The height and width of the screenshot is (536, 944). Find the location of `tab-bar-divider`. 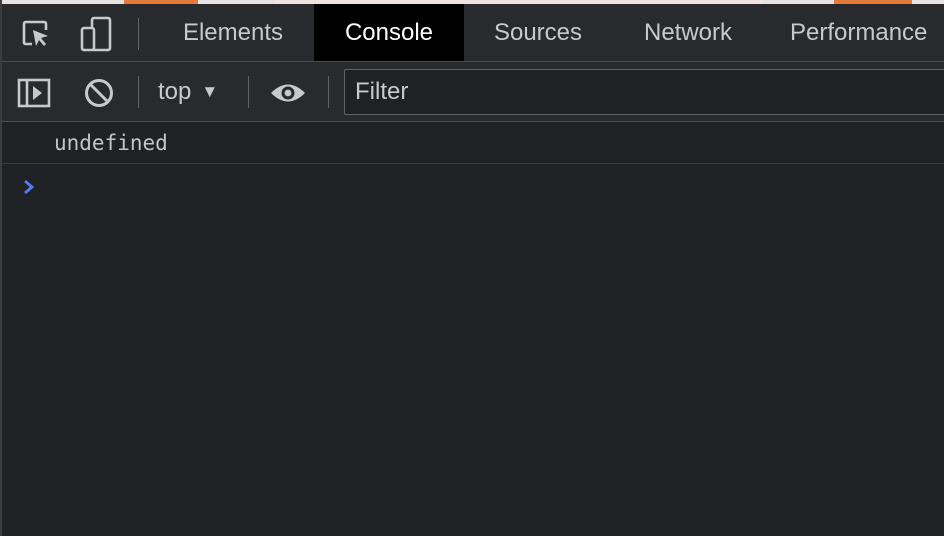

tab-bar-divider is located at coordinates (138, 34).